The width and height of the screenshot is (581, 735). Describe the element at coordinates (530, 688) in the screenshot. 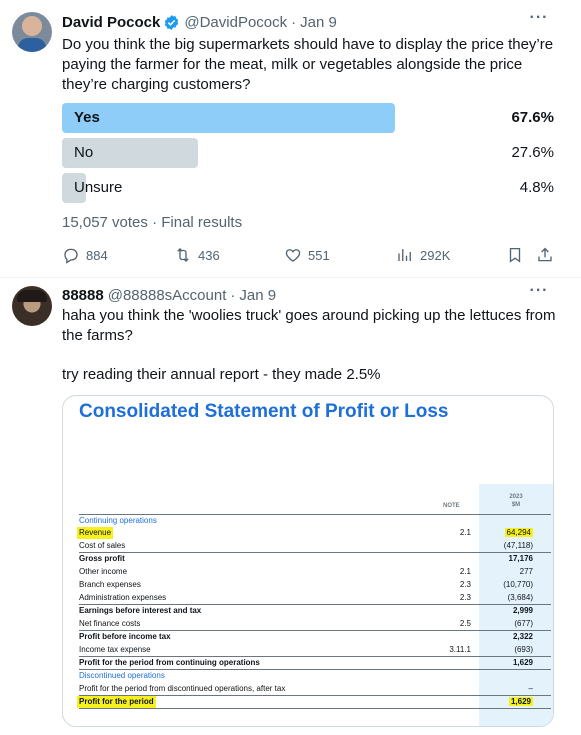

I see `row-value: –` at that location.